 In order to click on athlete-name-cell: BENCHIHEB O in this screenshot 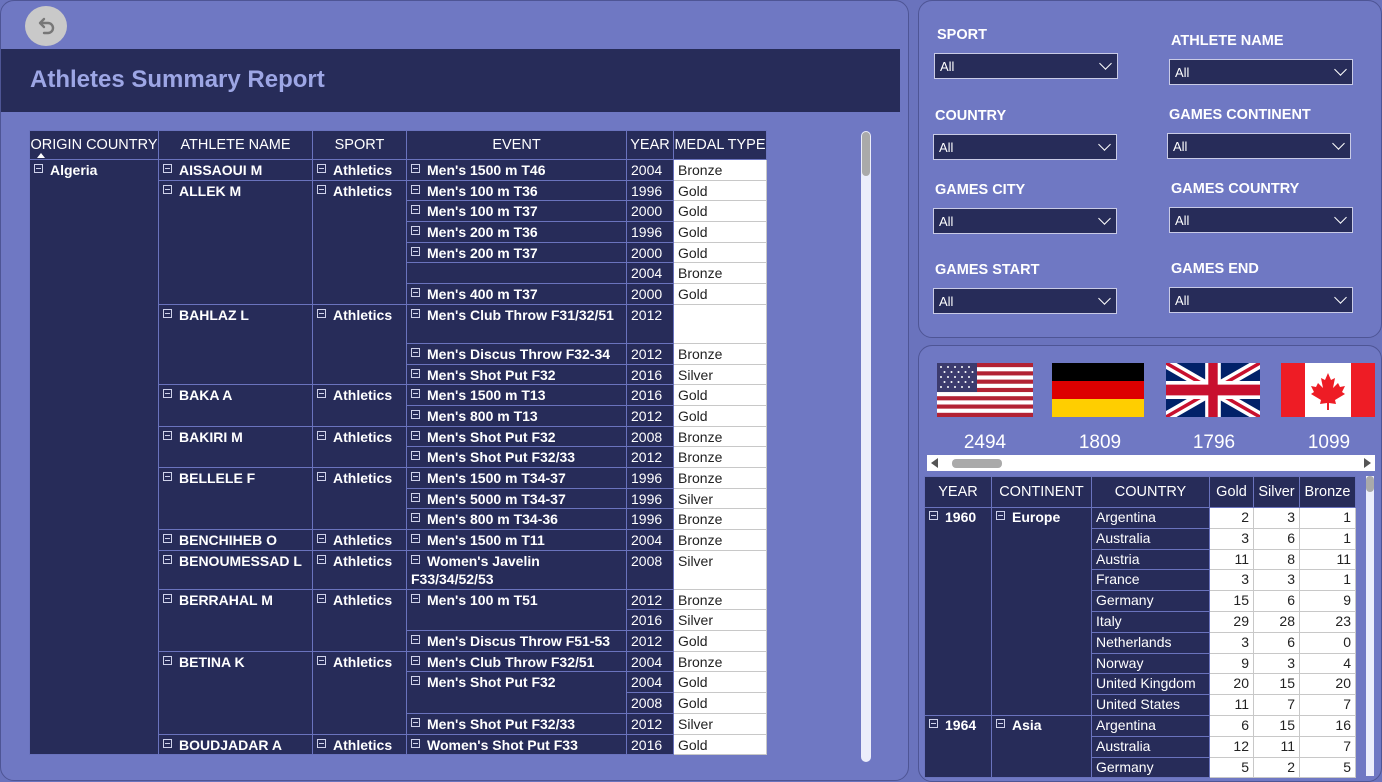, I will do `click(235, 540)`.